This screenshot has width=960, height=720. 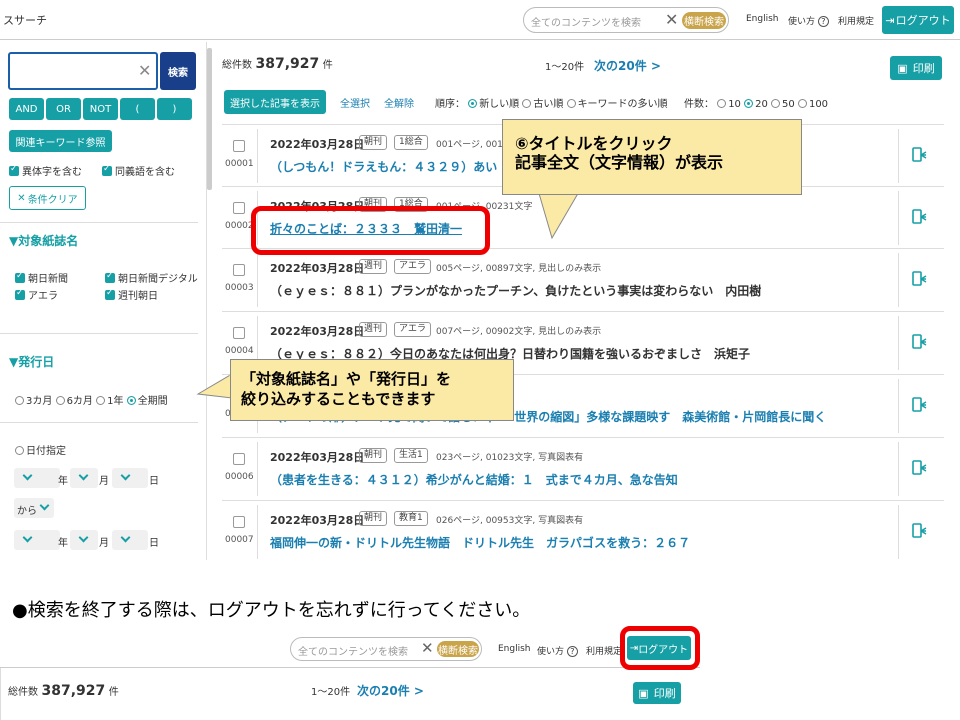 What do you see at coordinates (808, 20) in the screenshot?
I see `howto-link: 使い方 ?` at bounding box center [808, 20].